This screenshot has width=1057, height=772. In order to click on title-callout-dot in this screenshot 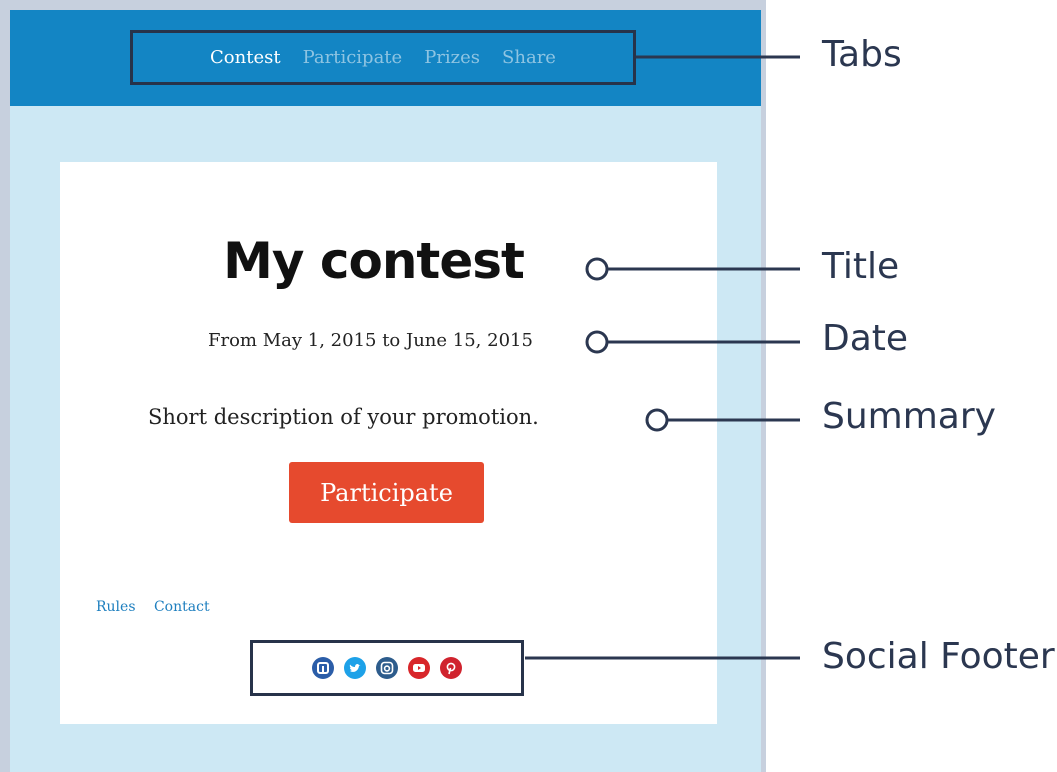, I will do `click(597, 269)`.